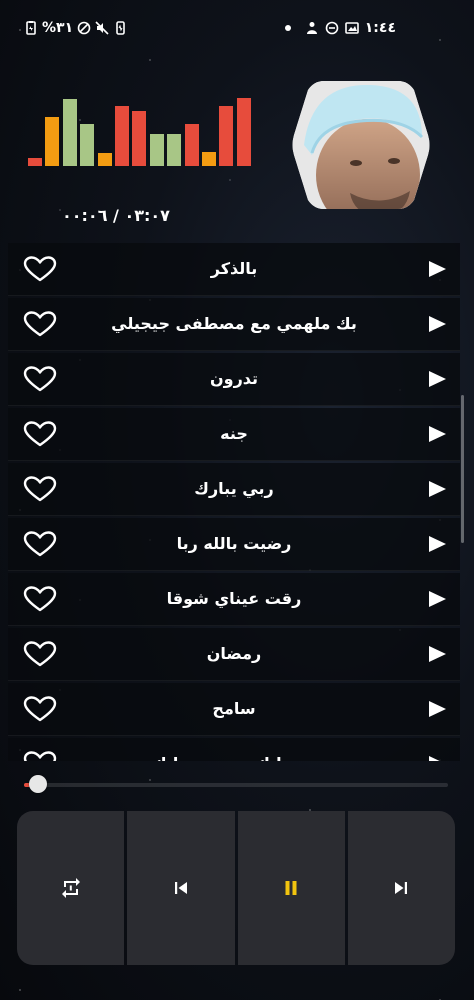 This screenshot has height=1000, width=474. I want to click on playback-controls, so click(236, 888).